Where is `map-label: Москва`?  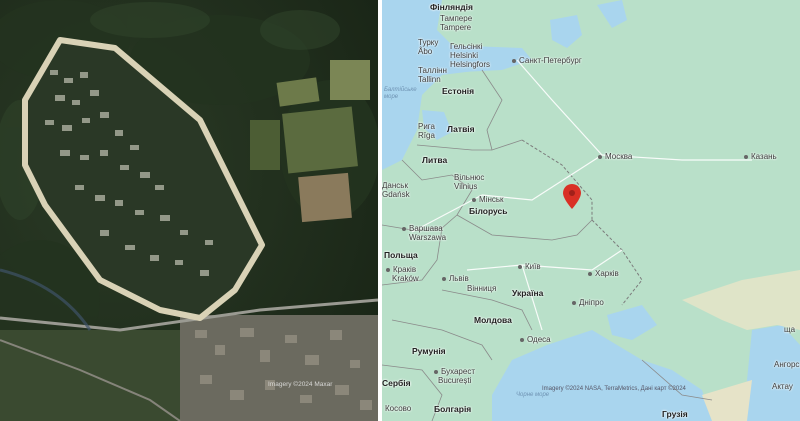
map-label: Москва is located at coordinates (615, 156).